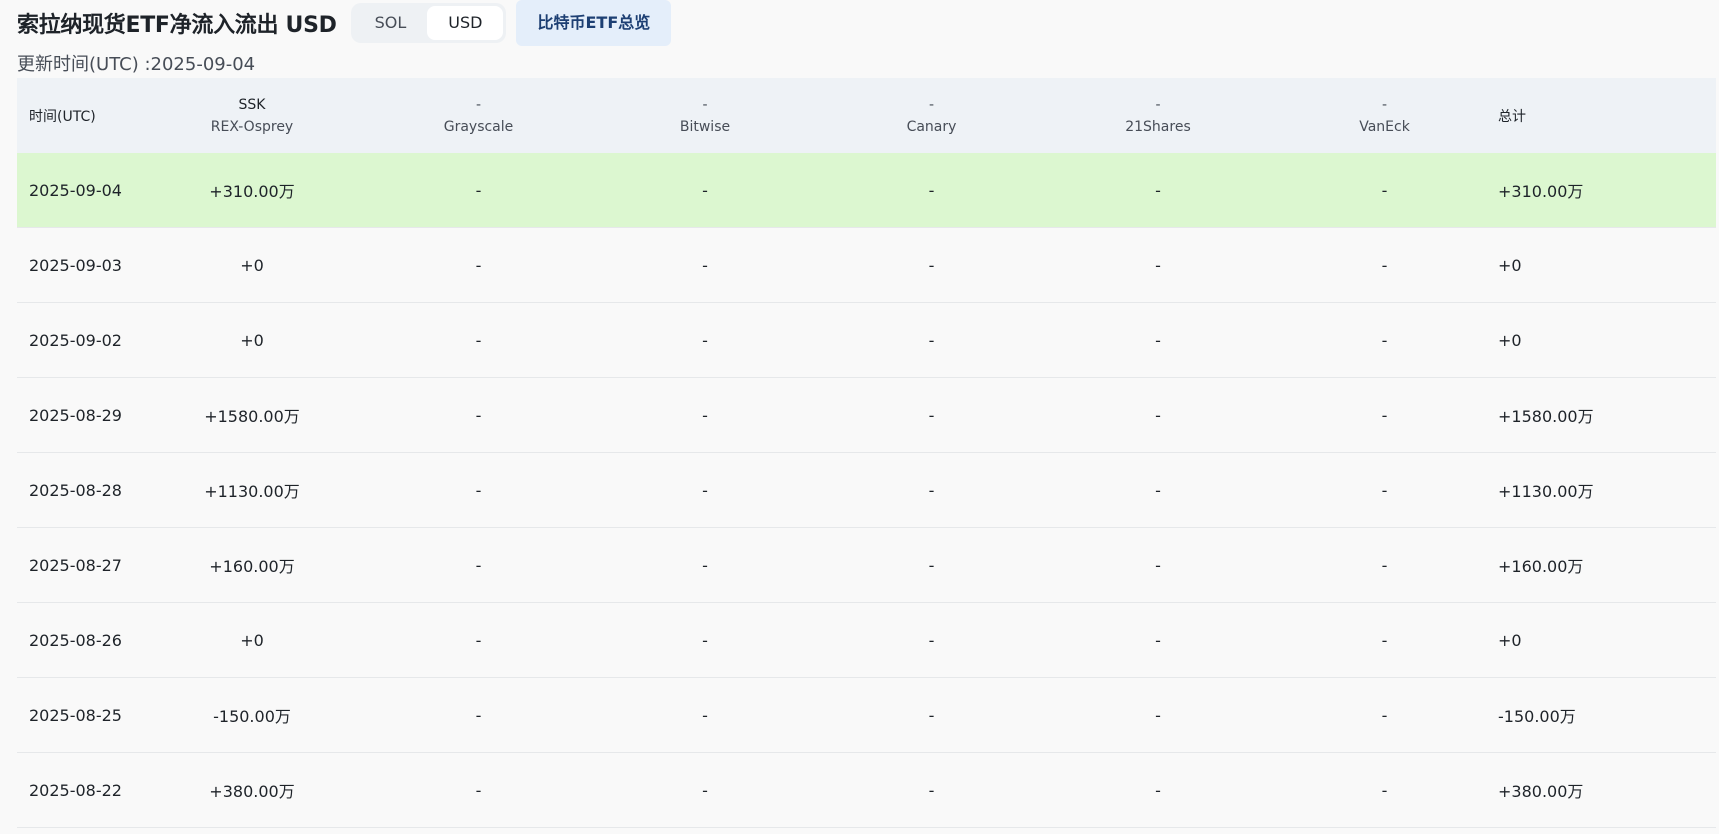 The image size is (1719, 834). I want to click on column-header-vaneck: - VanEck, so click(1384, 115).